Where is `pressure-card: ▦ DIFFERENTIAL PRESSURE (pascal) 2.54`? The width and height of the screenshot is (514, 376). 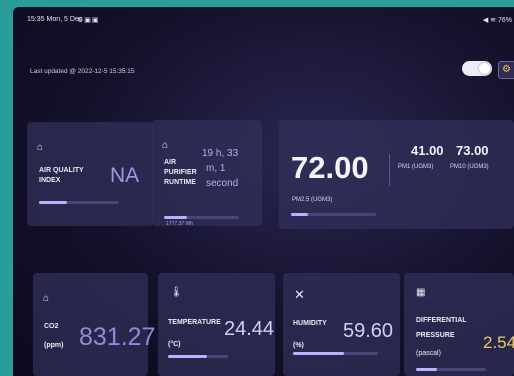 pressure-card: ▦ DIFFERENTIAL PRESSURE (pascal) 2.54 is located at coordinates (459, 324).